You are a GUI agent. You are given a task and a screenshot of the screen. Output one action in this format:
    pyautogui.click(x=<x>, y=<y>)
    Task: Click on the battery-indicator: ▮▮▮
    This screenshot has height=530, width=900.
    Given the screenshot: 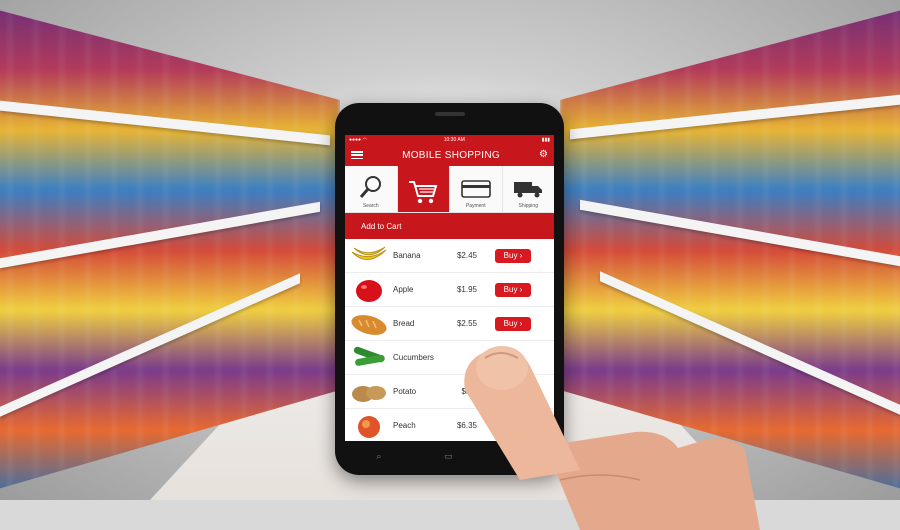 What is the action you would take?
    pyautogui.click(x=545, y=139)
    